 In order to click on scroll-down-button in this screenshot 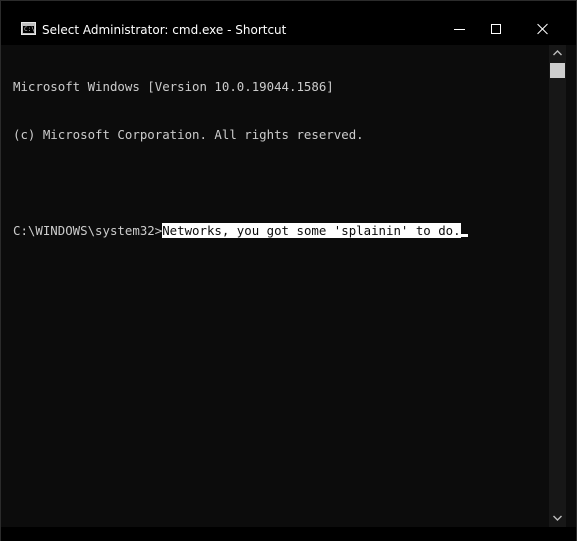, I will do `click(557, 518)`.